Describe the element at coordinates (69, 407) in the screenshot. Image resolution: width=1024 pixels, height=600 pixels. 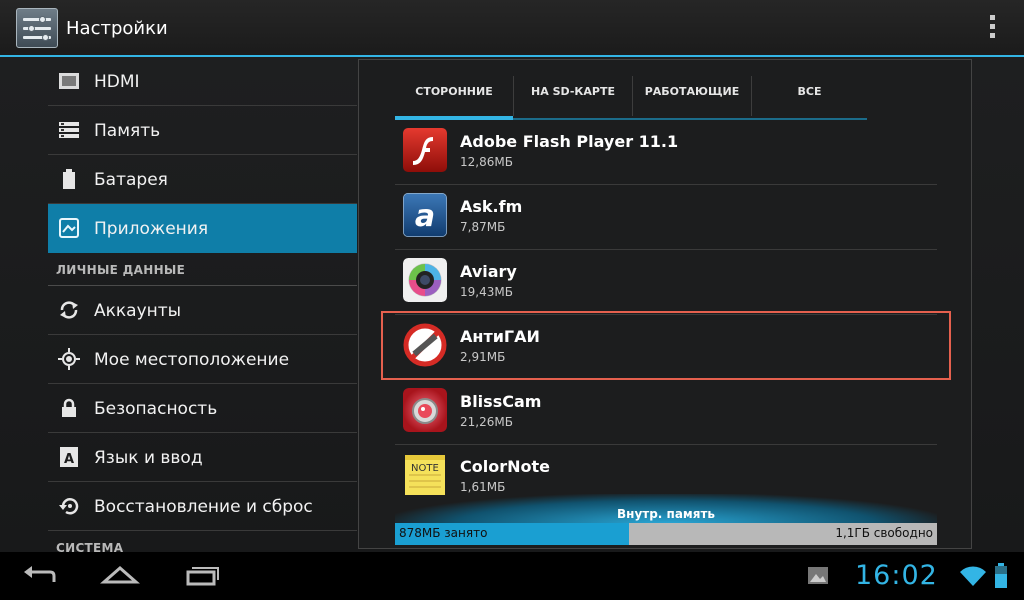
I see `lock-icon` at that location.